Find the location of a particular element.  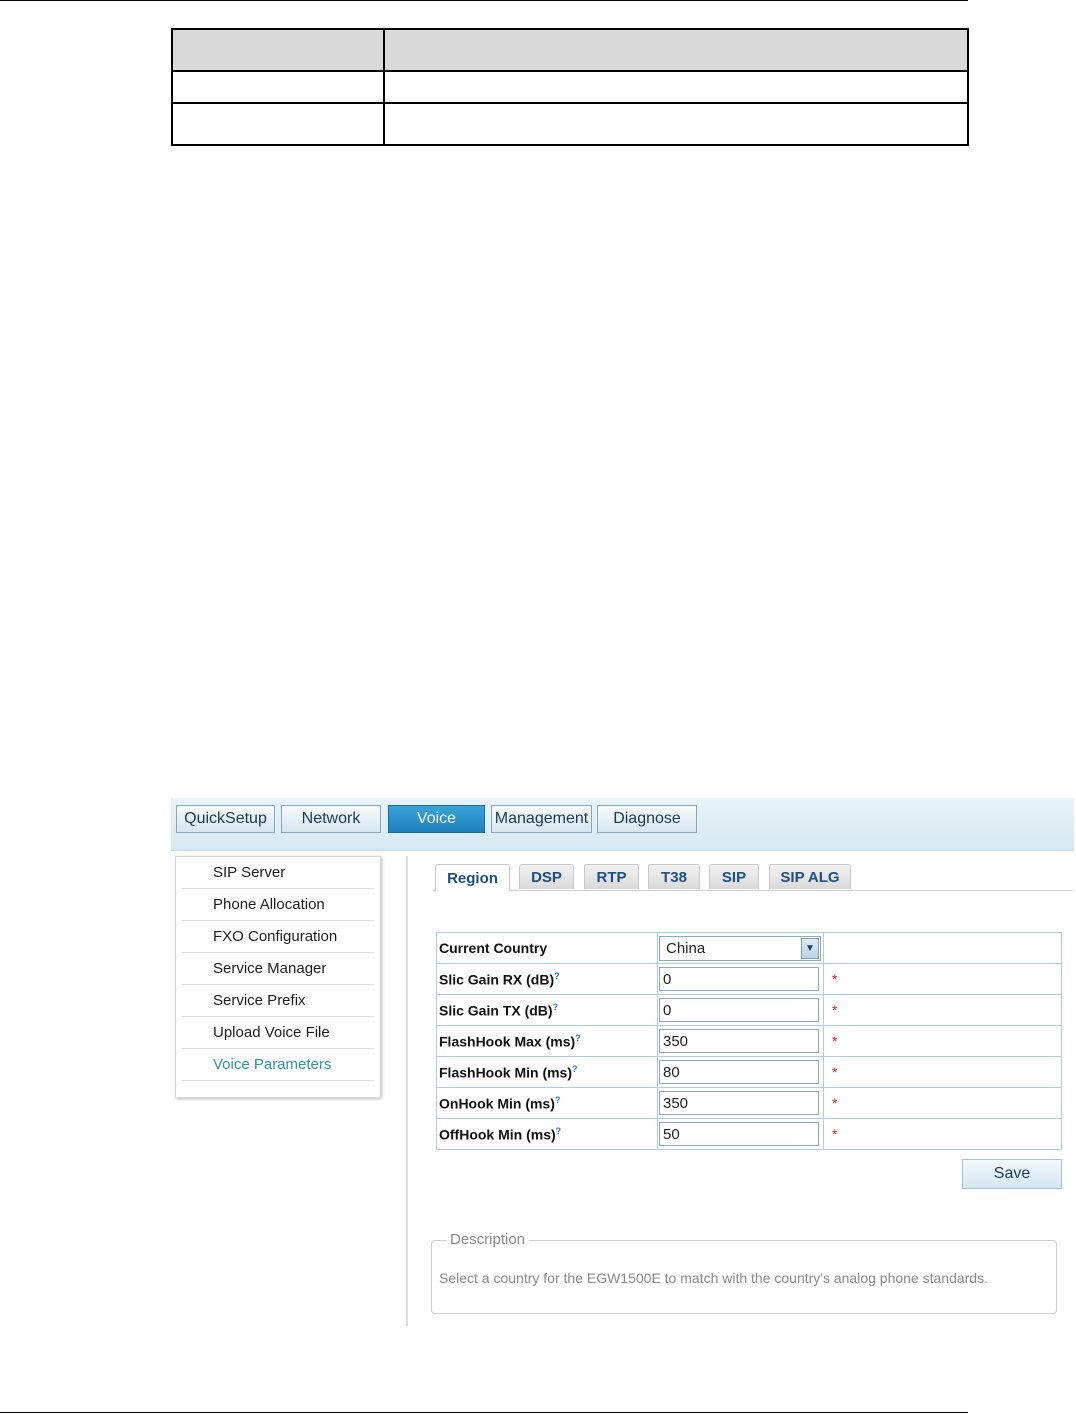

slic-gain-rx-label: Slic Gain RX (dB) is located at coordinates (497, 979).